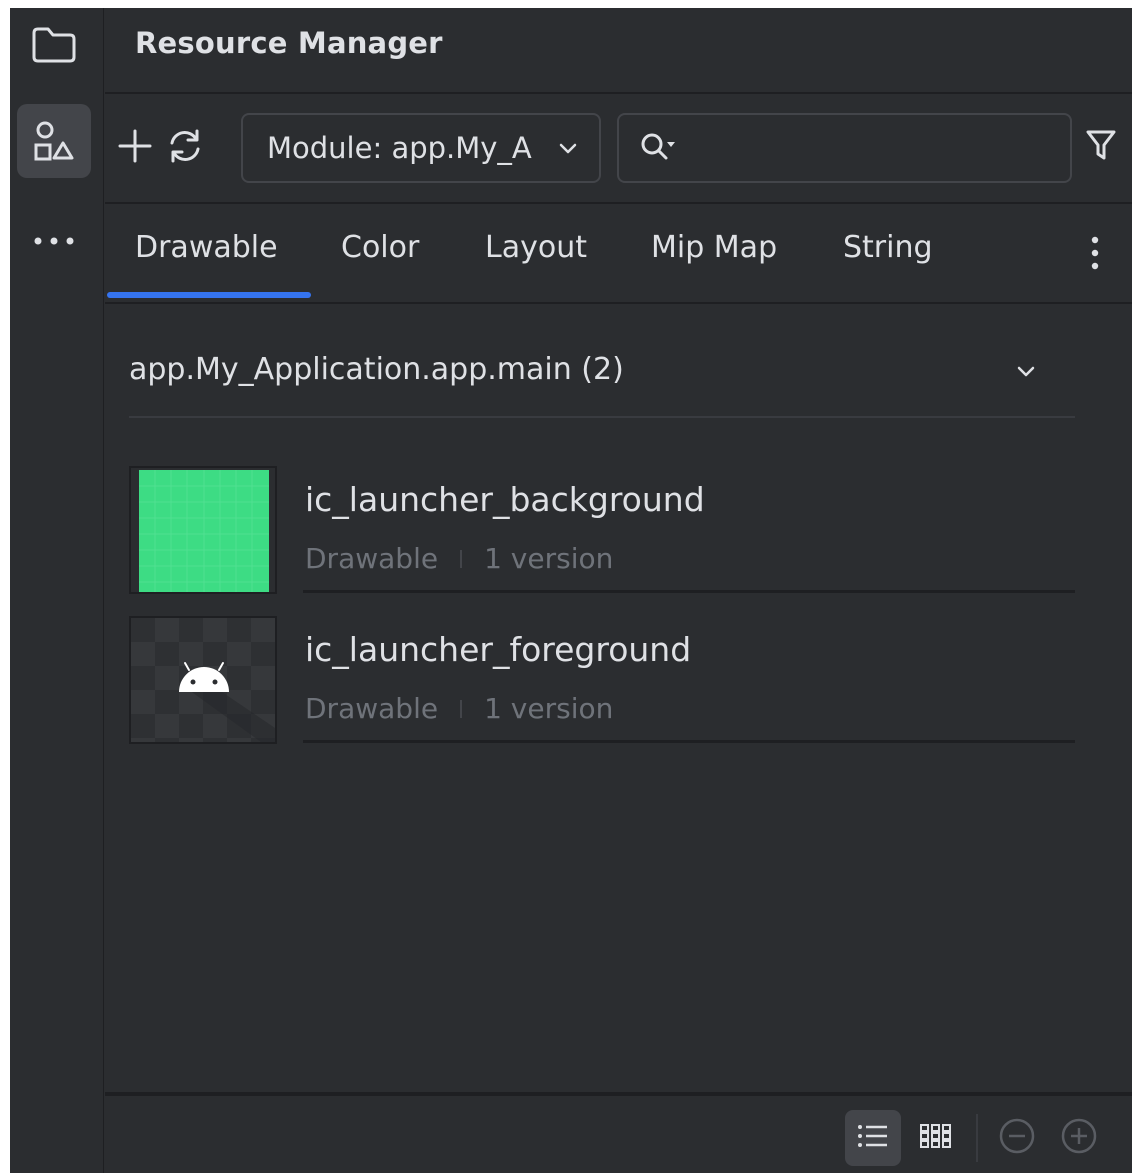  I want to click on zoom-out-button, so click(1017, 1138).